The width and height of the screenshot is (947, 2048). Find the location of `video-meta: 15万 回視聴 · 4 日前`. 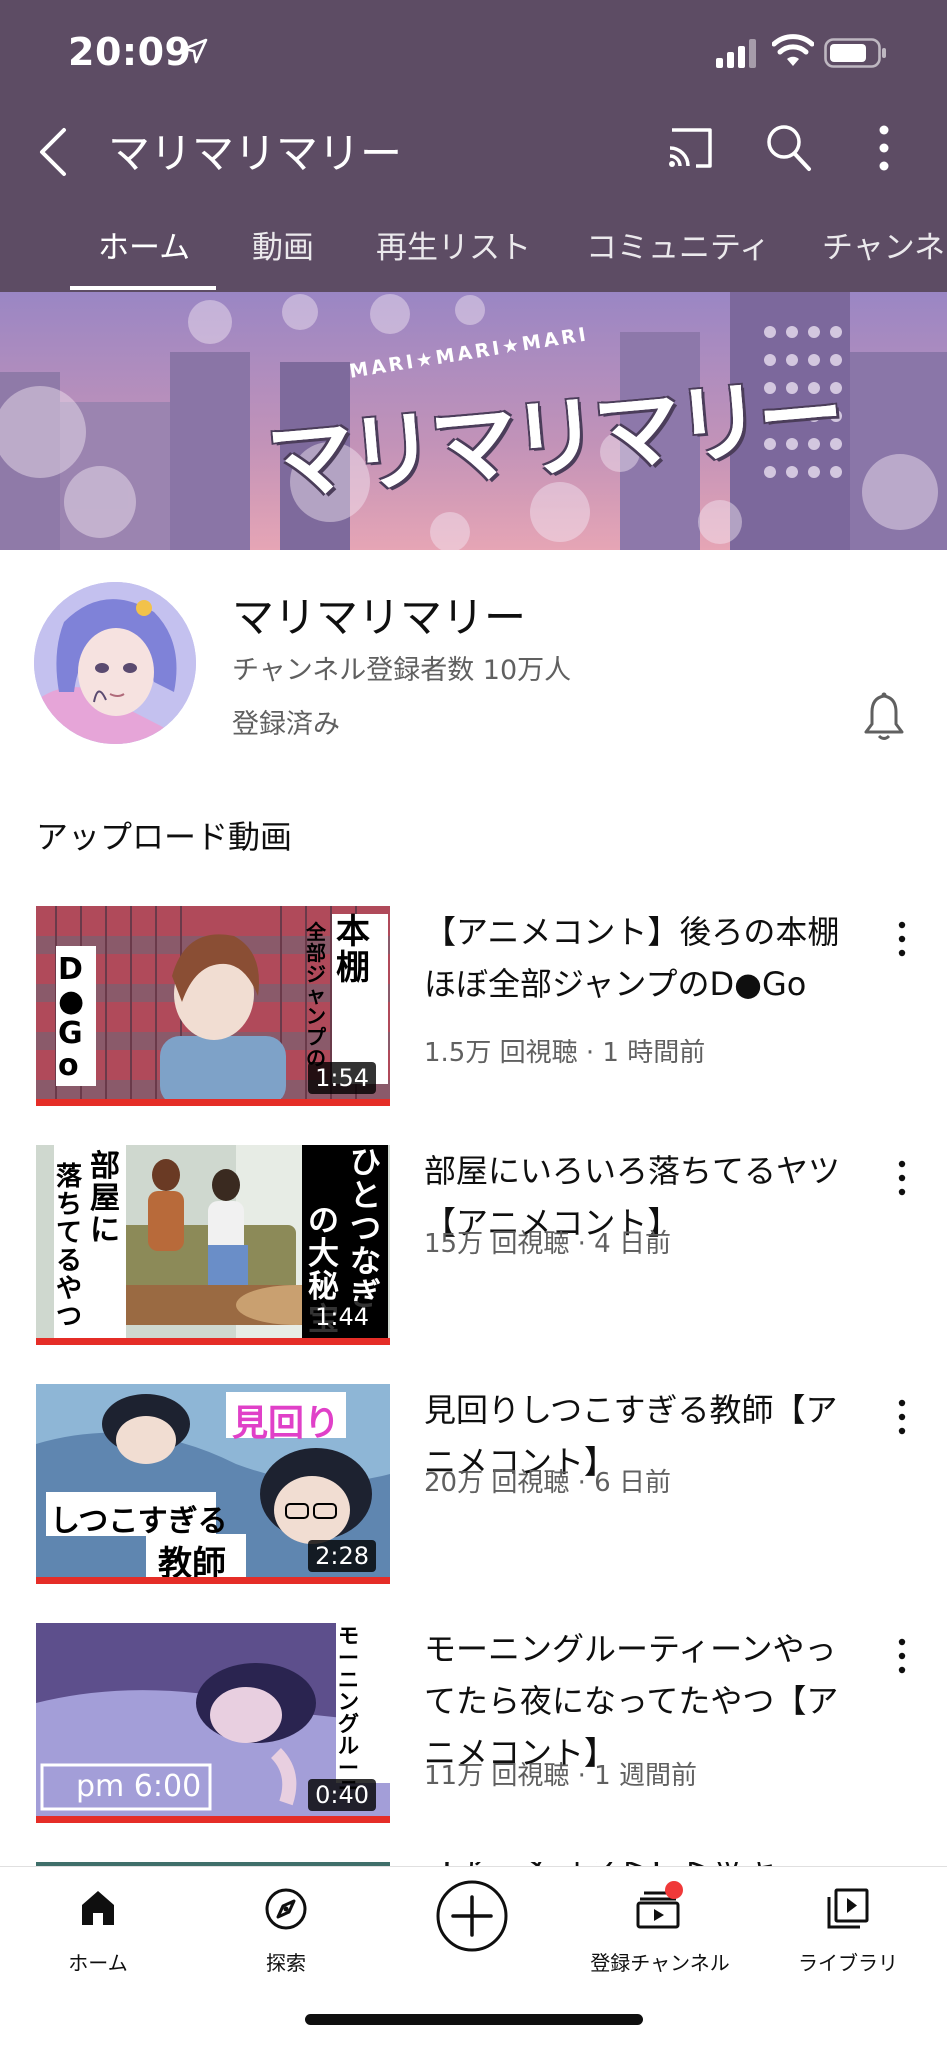

video-meta: 15万 回視聴 · 4 日前 is located at coordinates (547, 1244).